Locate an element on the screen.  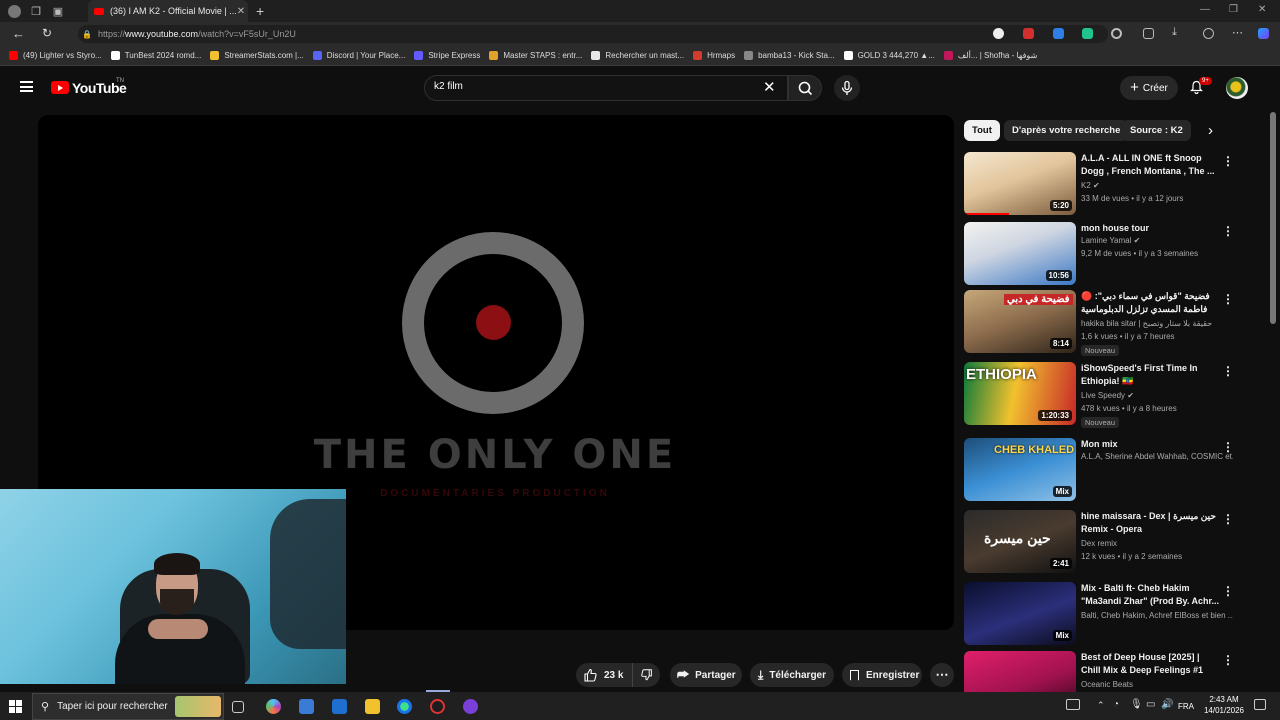
video-thumbnail: 5:20 is located at coordinates (1020, 183).